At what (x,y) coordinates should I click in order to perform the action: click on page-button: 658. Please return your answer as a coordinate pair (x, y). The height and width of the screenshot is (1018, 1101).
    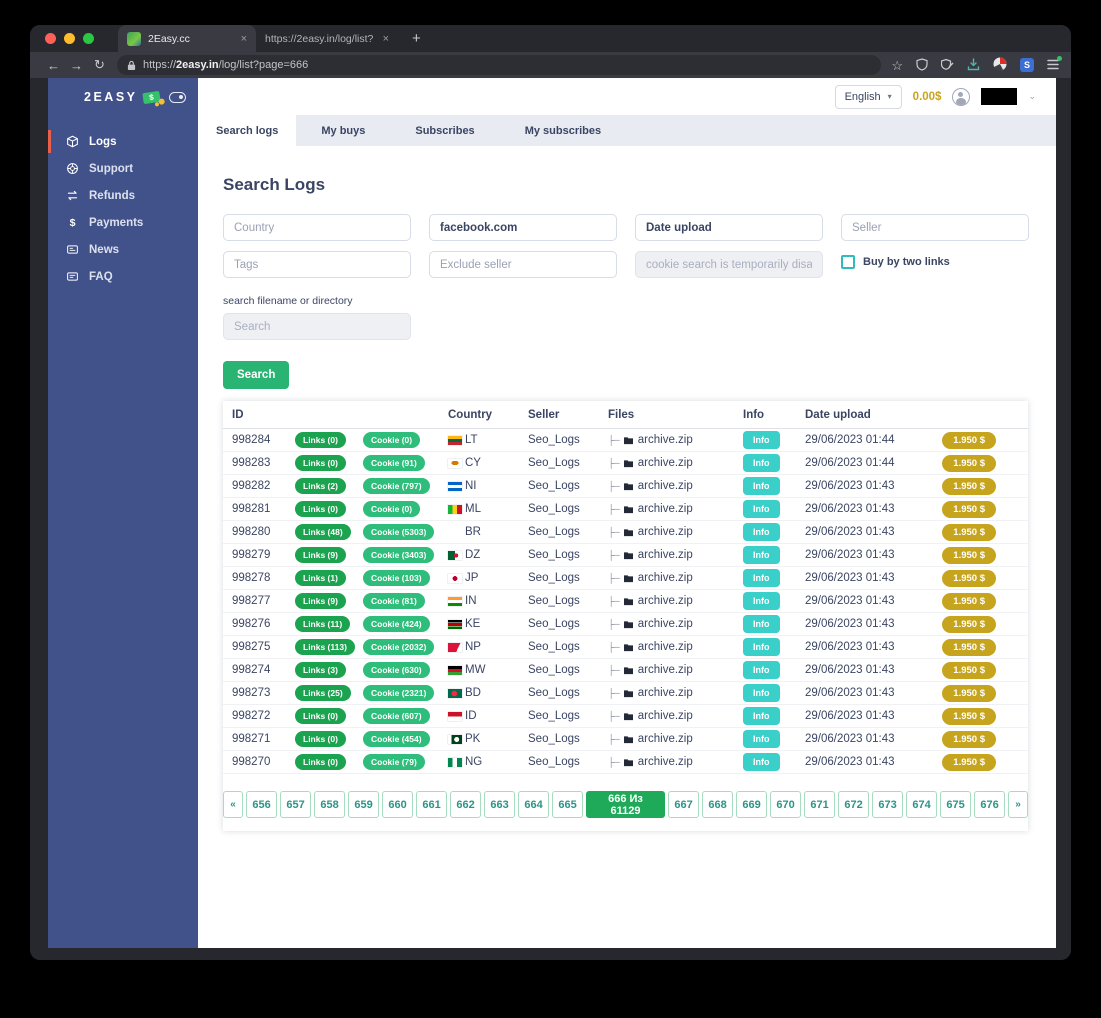
    Looking at the image, I should click on (329, 804).